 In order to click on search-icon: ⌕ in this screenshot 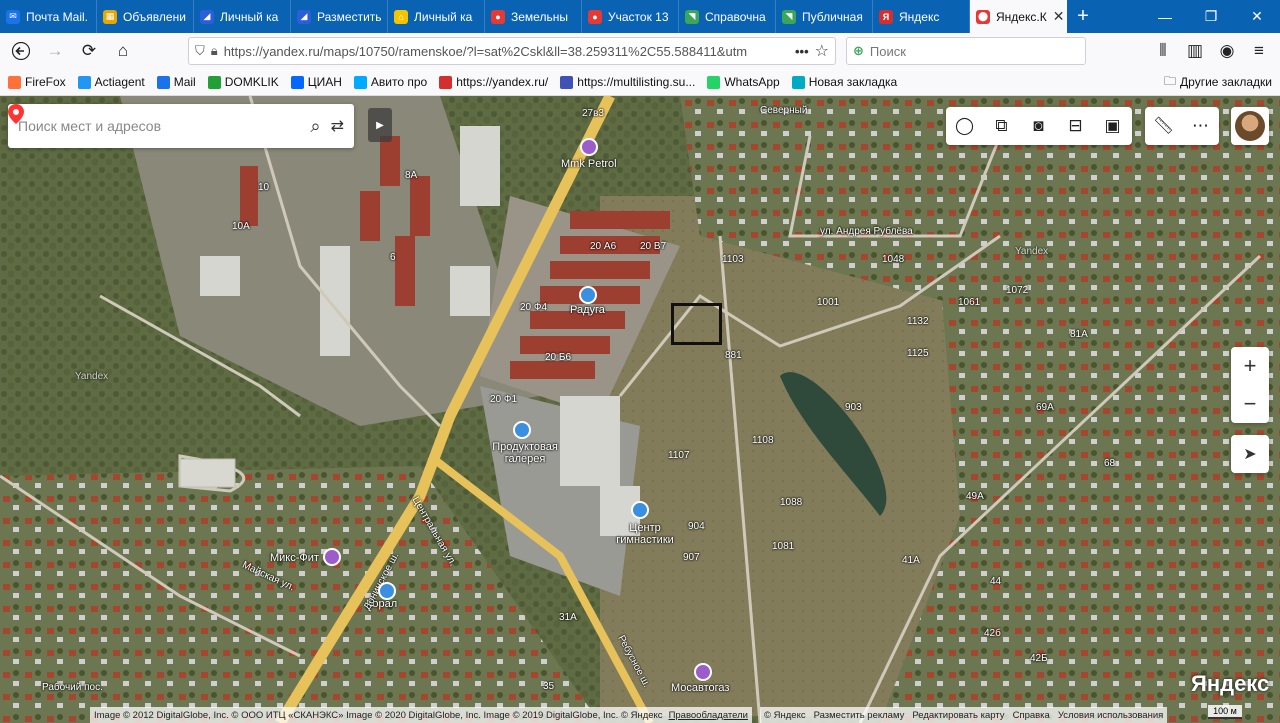, I will do `click(316, 126)`.